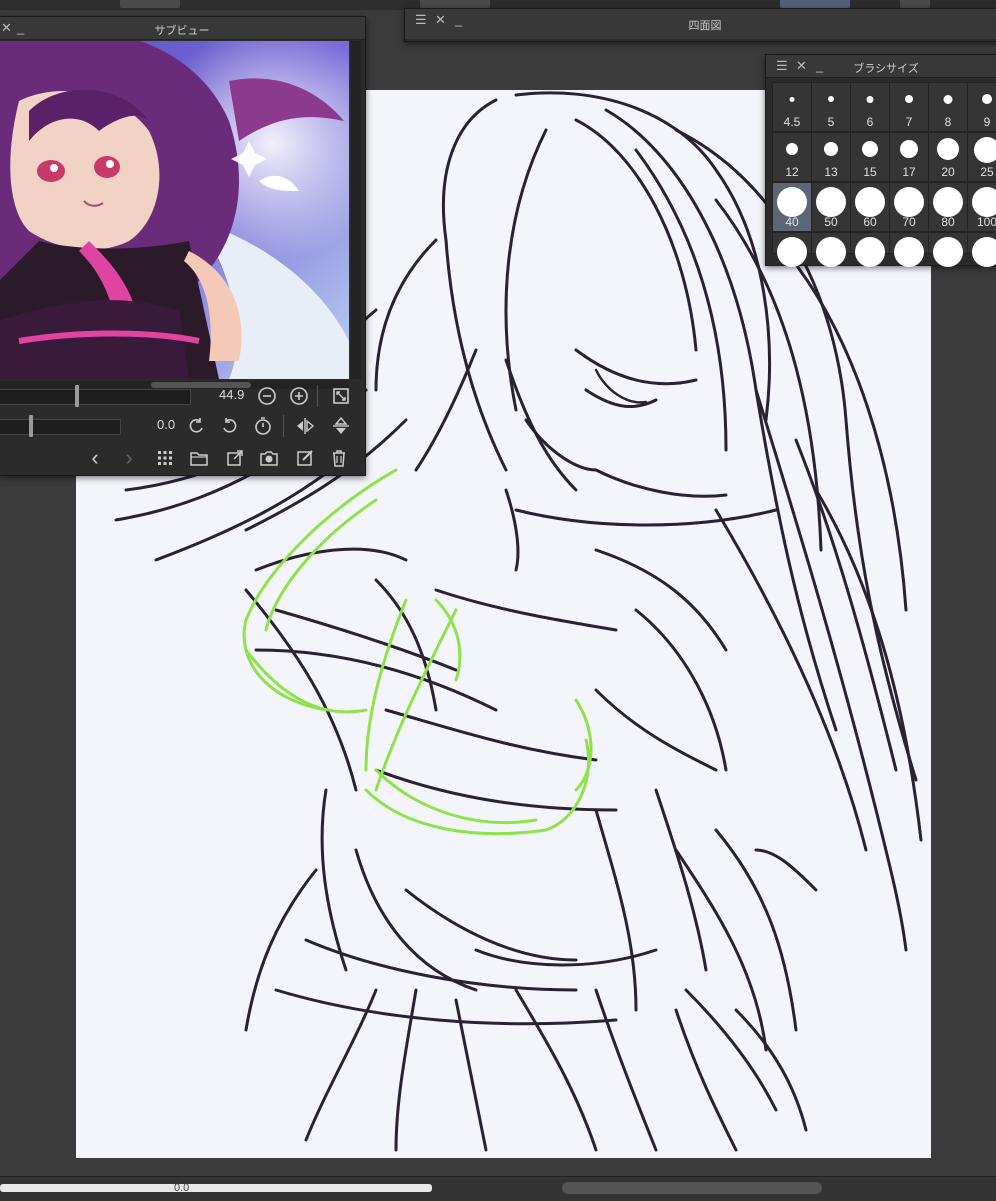 The width and height of the screenshot is (996, 1201). I want to click on reference-illustration, so click(174, 210).